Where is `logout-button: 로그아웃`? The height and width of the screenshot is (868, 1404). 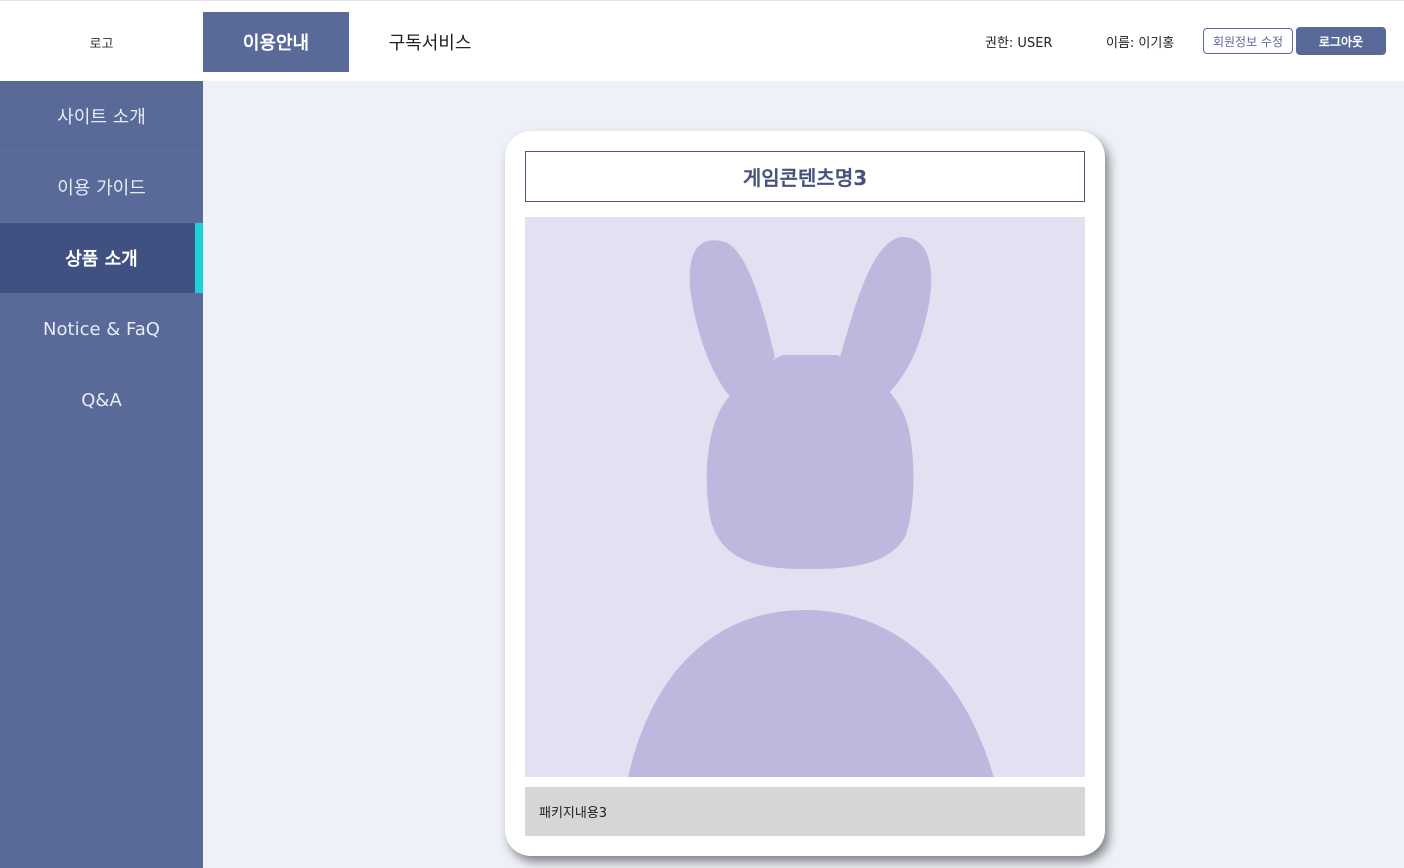
logout-button: 로그아웃 is located at coordinates (1341, 41).